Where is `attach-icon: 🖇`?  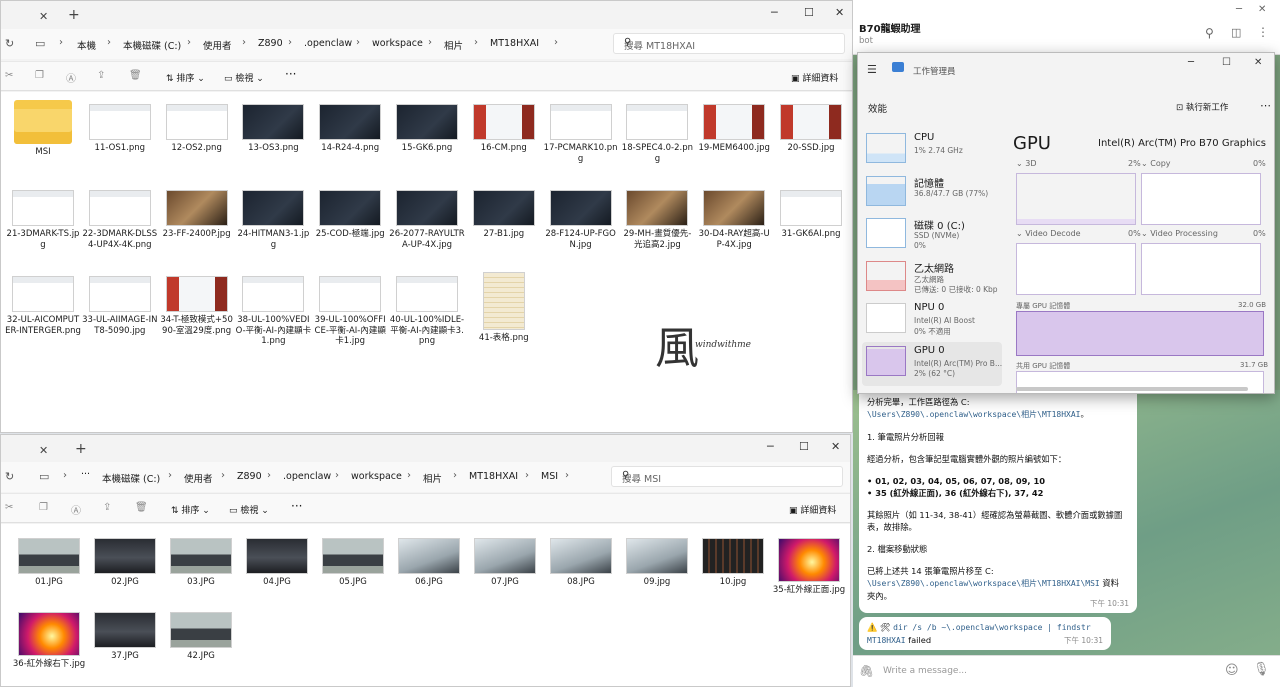
attach-icon: 🖇 is located at coordinates (866, 671).